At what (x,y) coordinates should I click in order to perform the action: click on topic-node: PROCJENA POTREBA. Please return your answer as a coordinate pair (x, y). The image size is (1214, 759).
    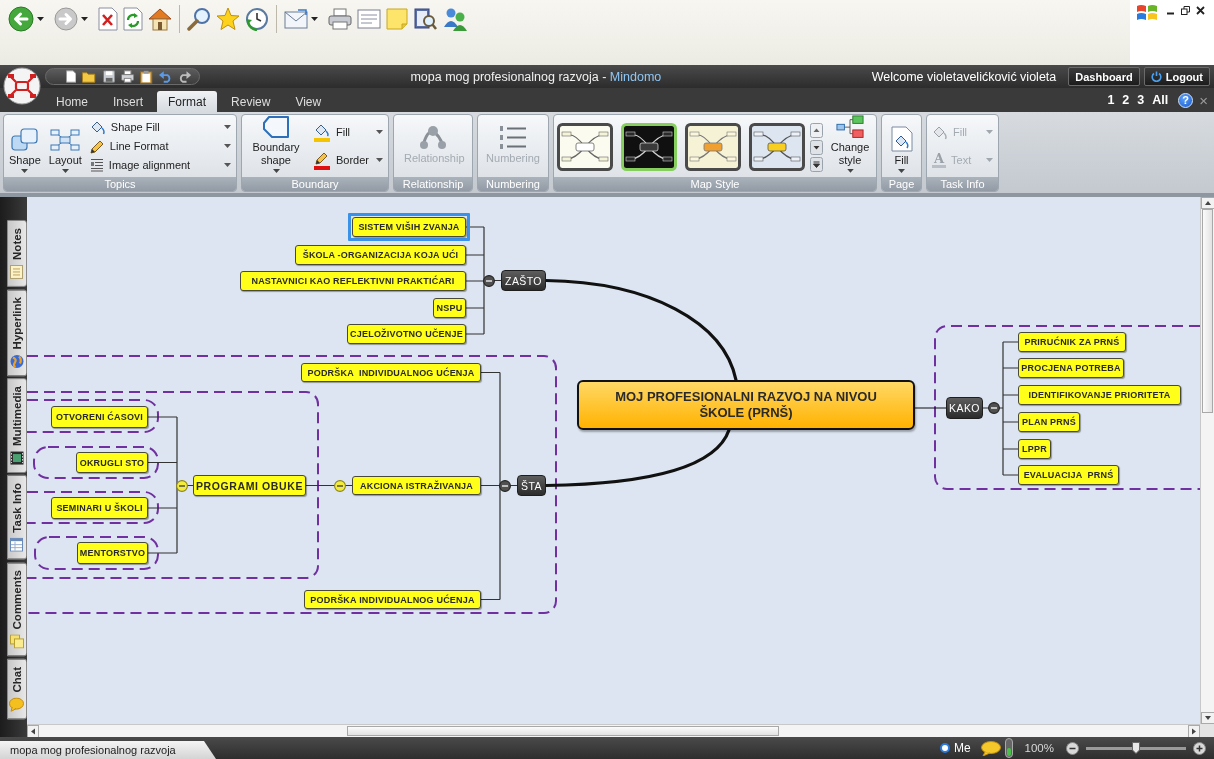
    Looking at the image, I should click on (1071, 368).